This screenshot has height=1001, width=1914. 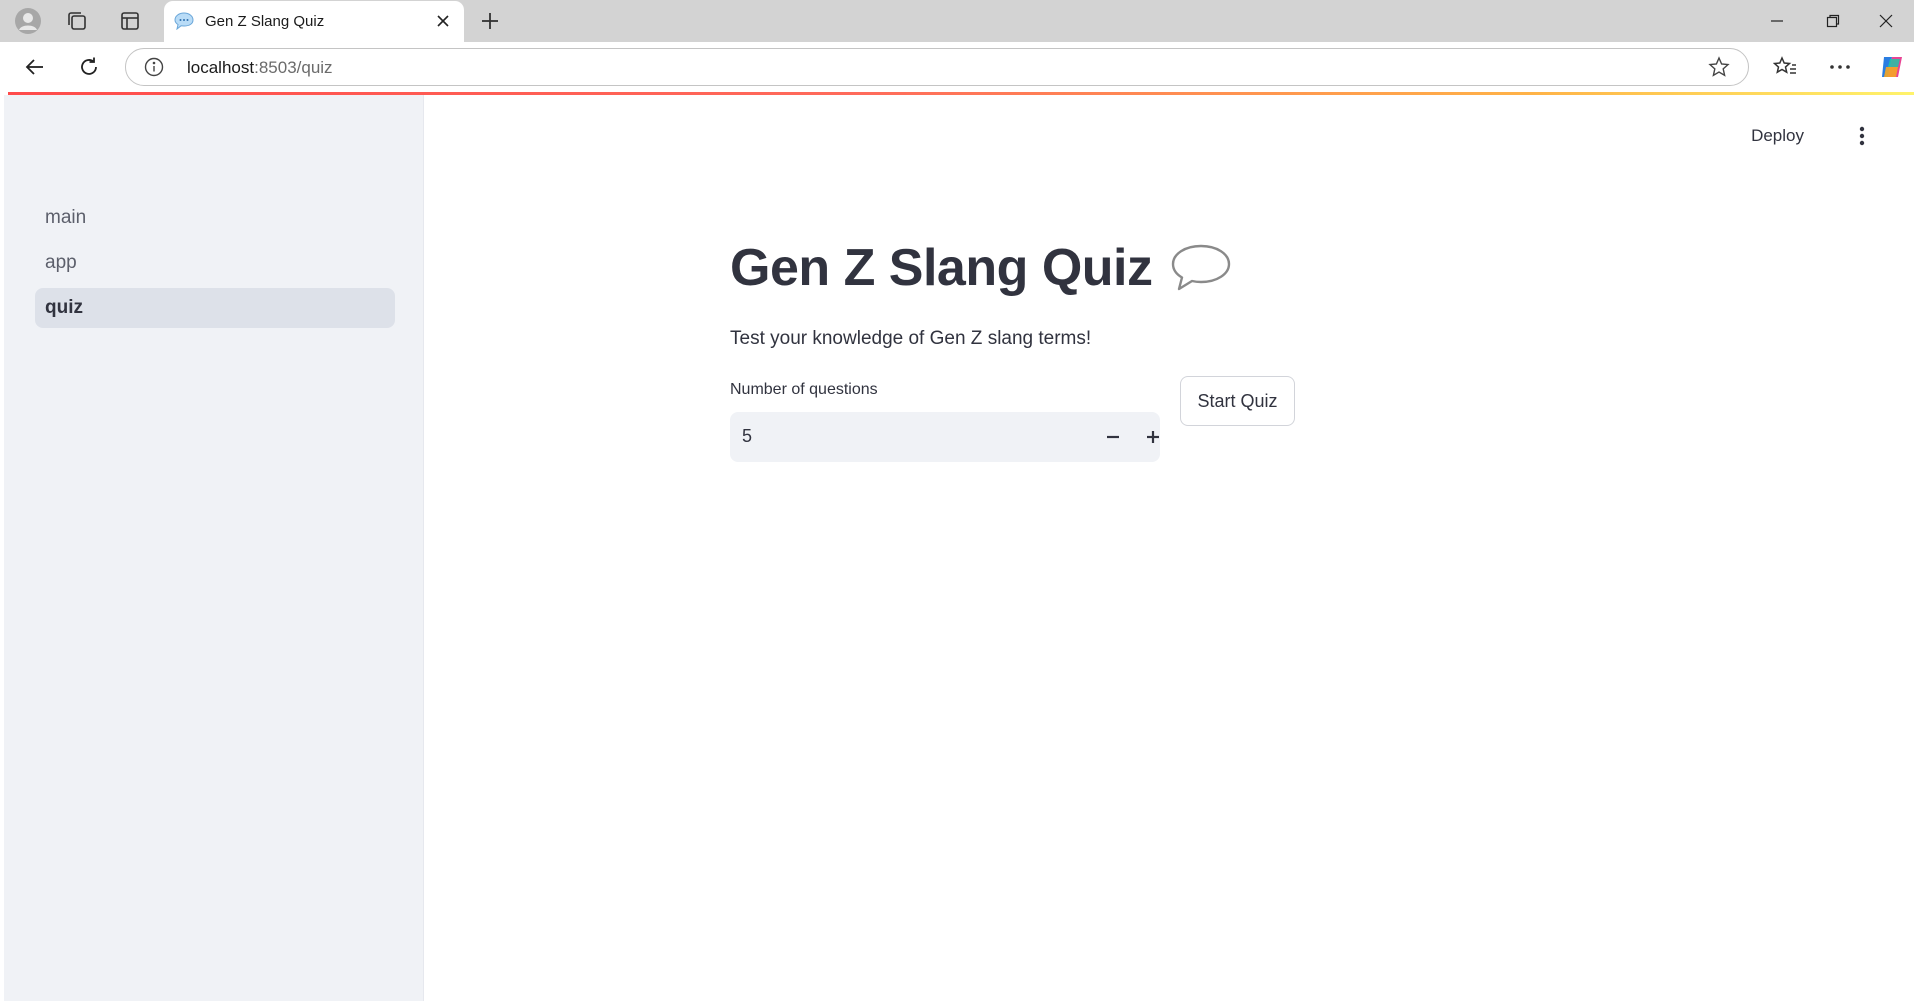 I want to click on sidebar-nav: main app quiz, so click(x=215, y=265).